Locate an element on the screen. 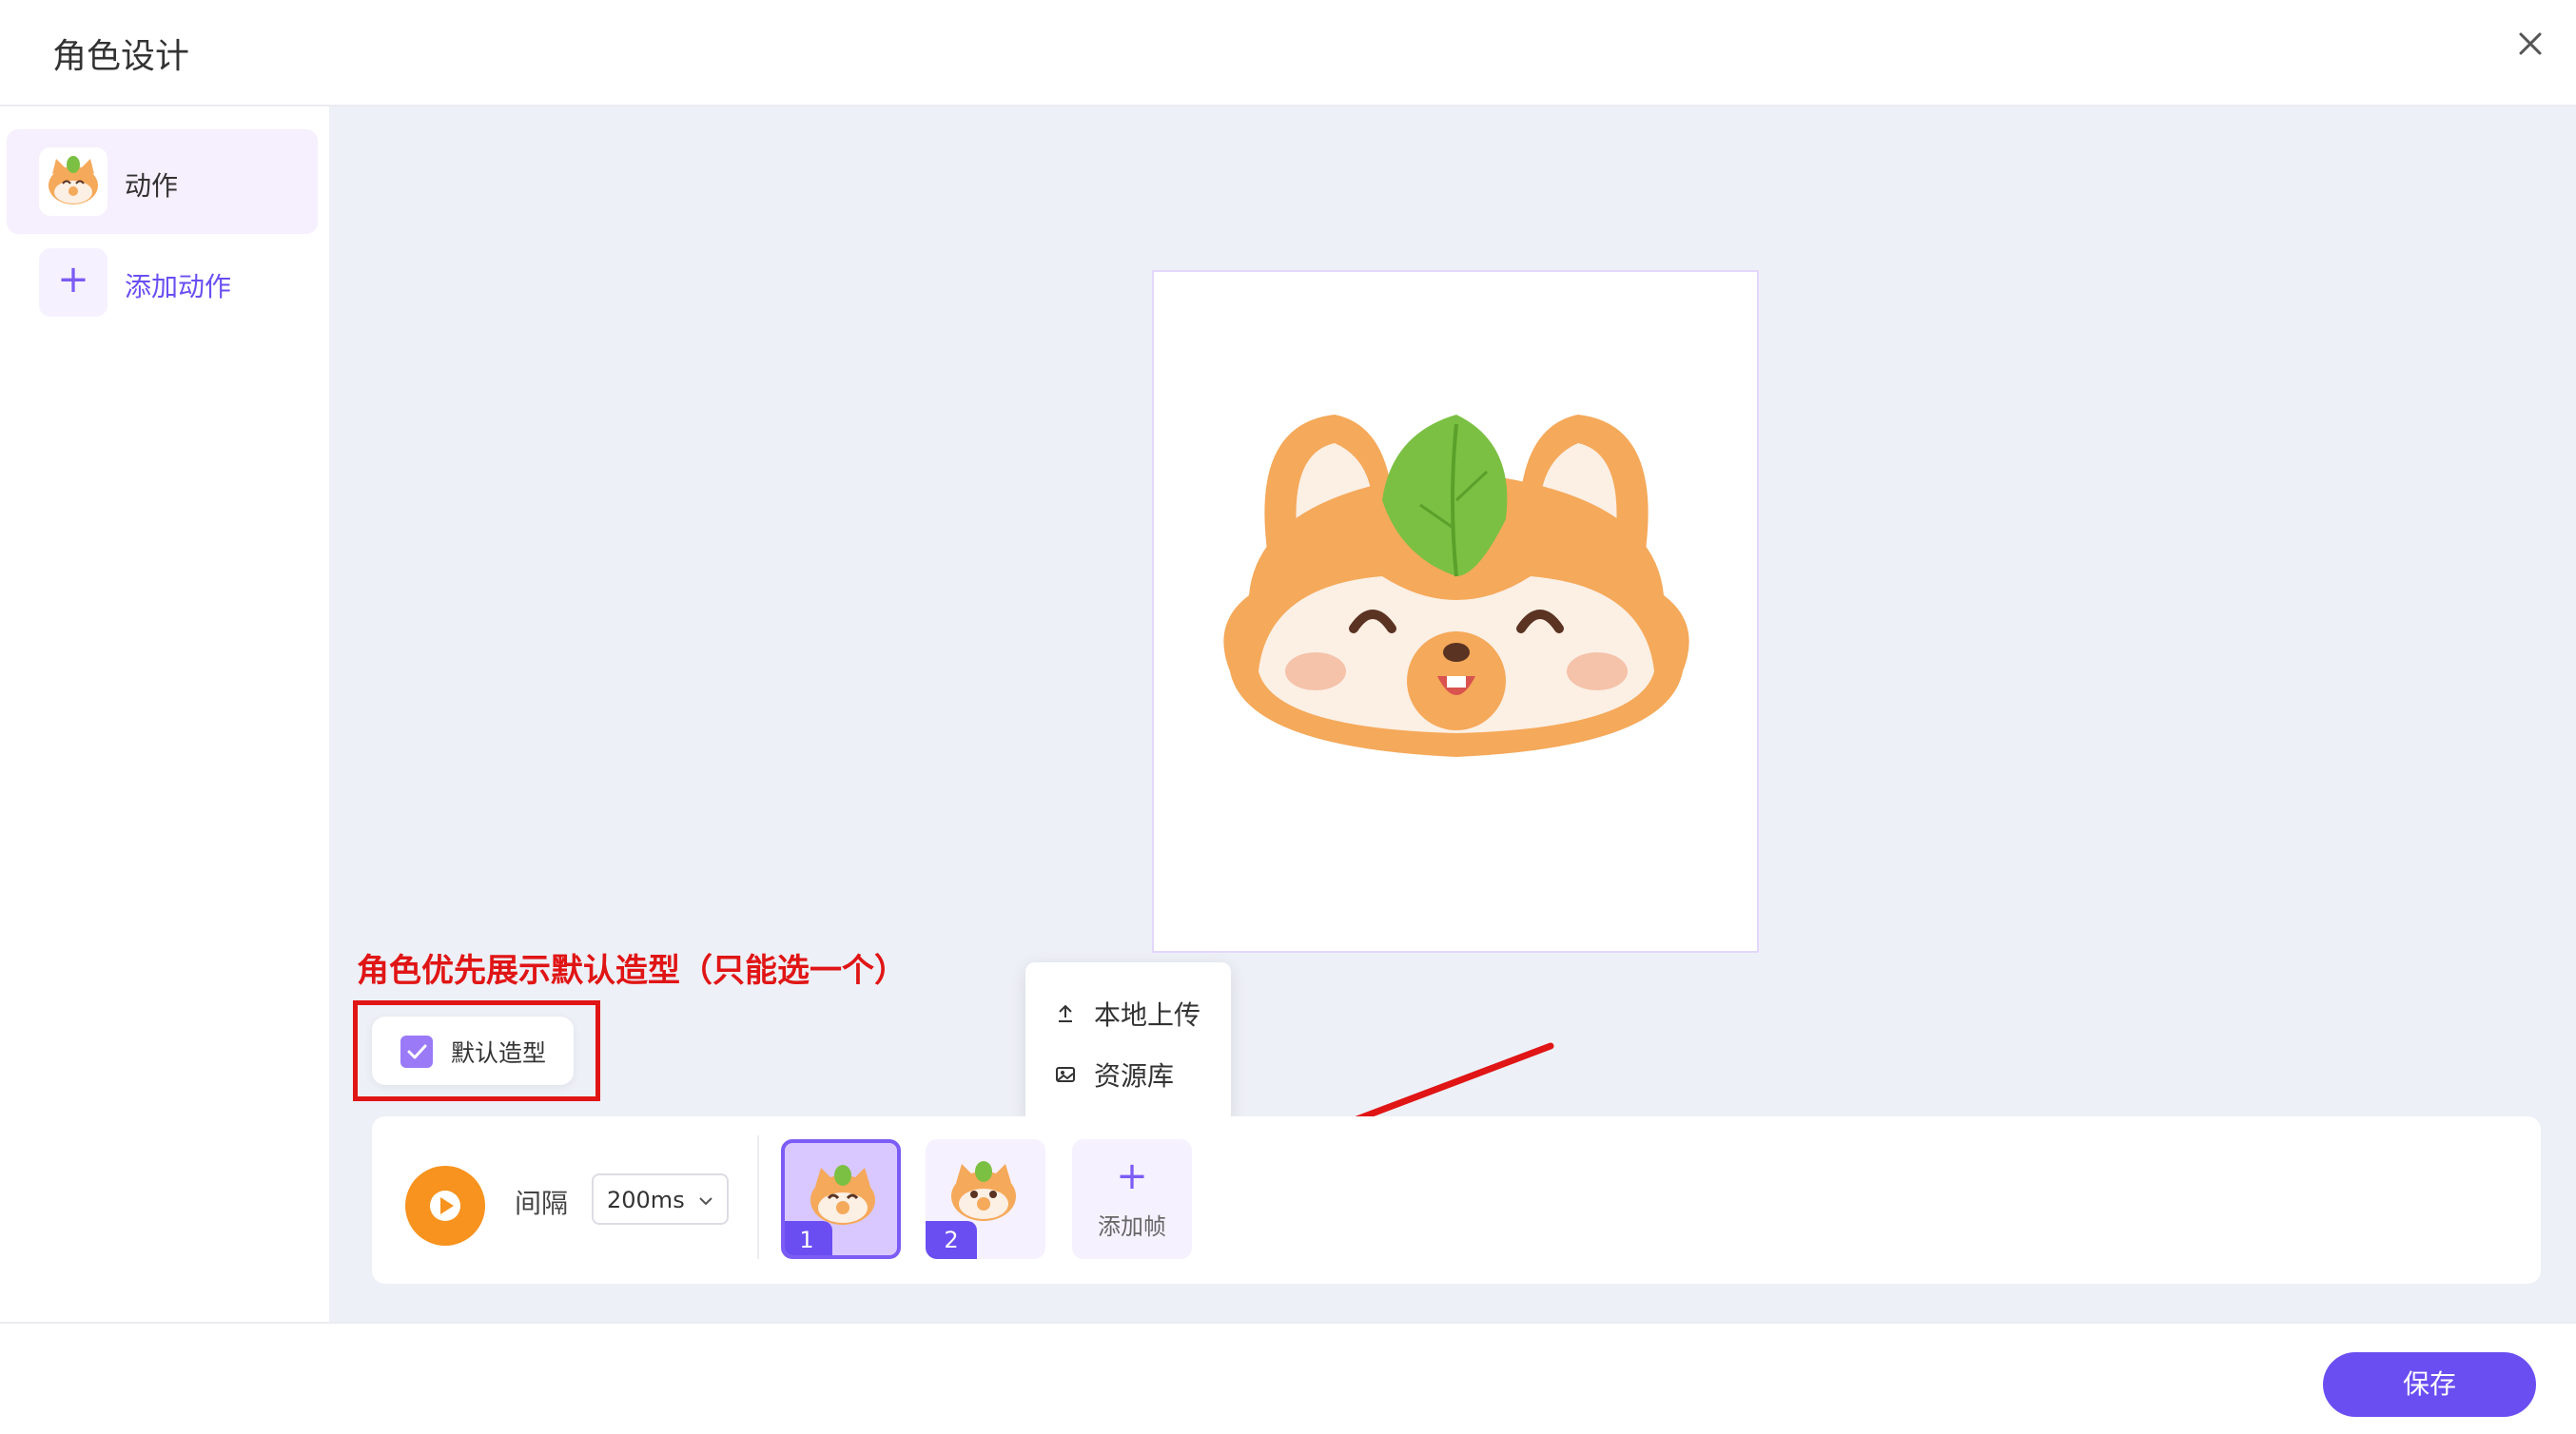 This screenshot has height=1434, width=2576. dialog-title: 角色设计 is located at coordinates (121, 56).